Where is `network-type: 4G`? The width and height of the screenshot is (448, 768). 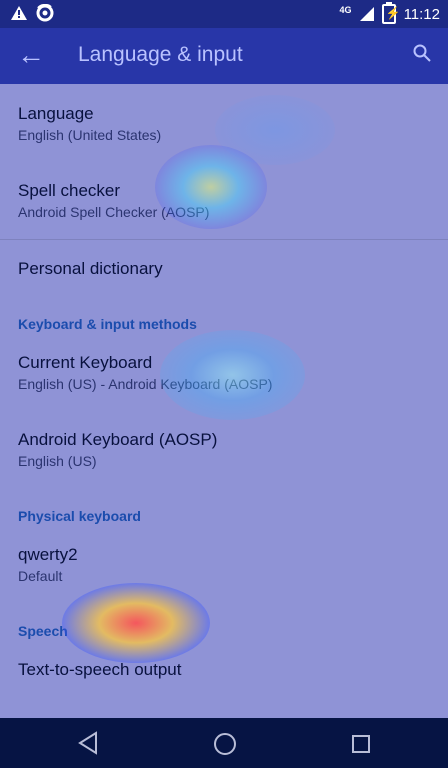 network-type: 4G is located at coordinates (345, 10).